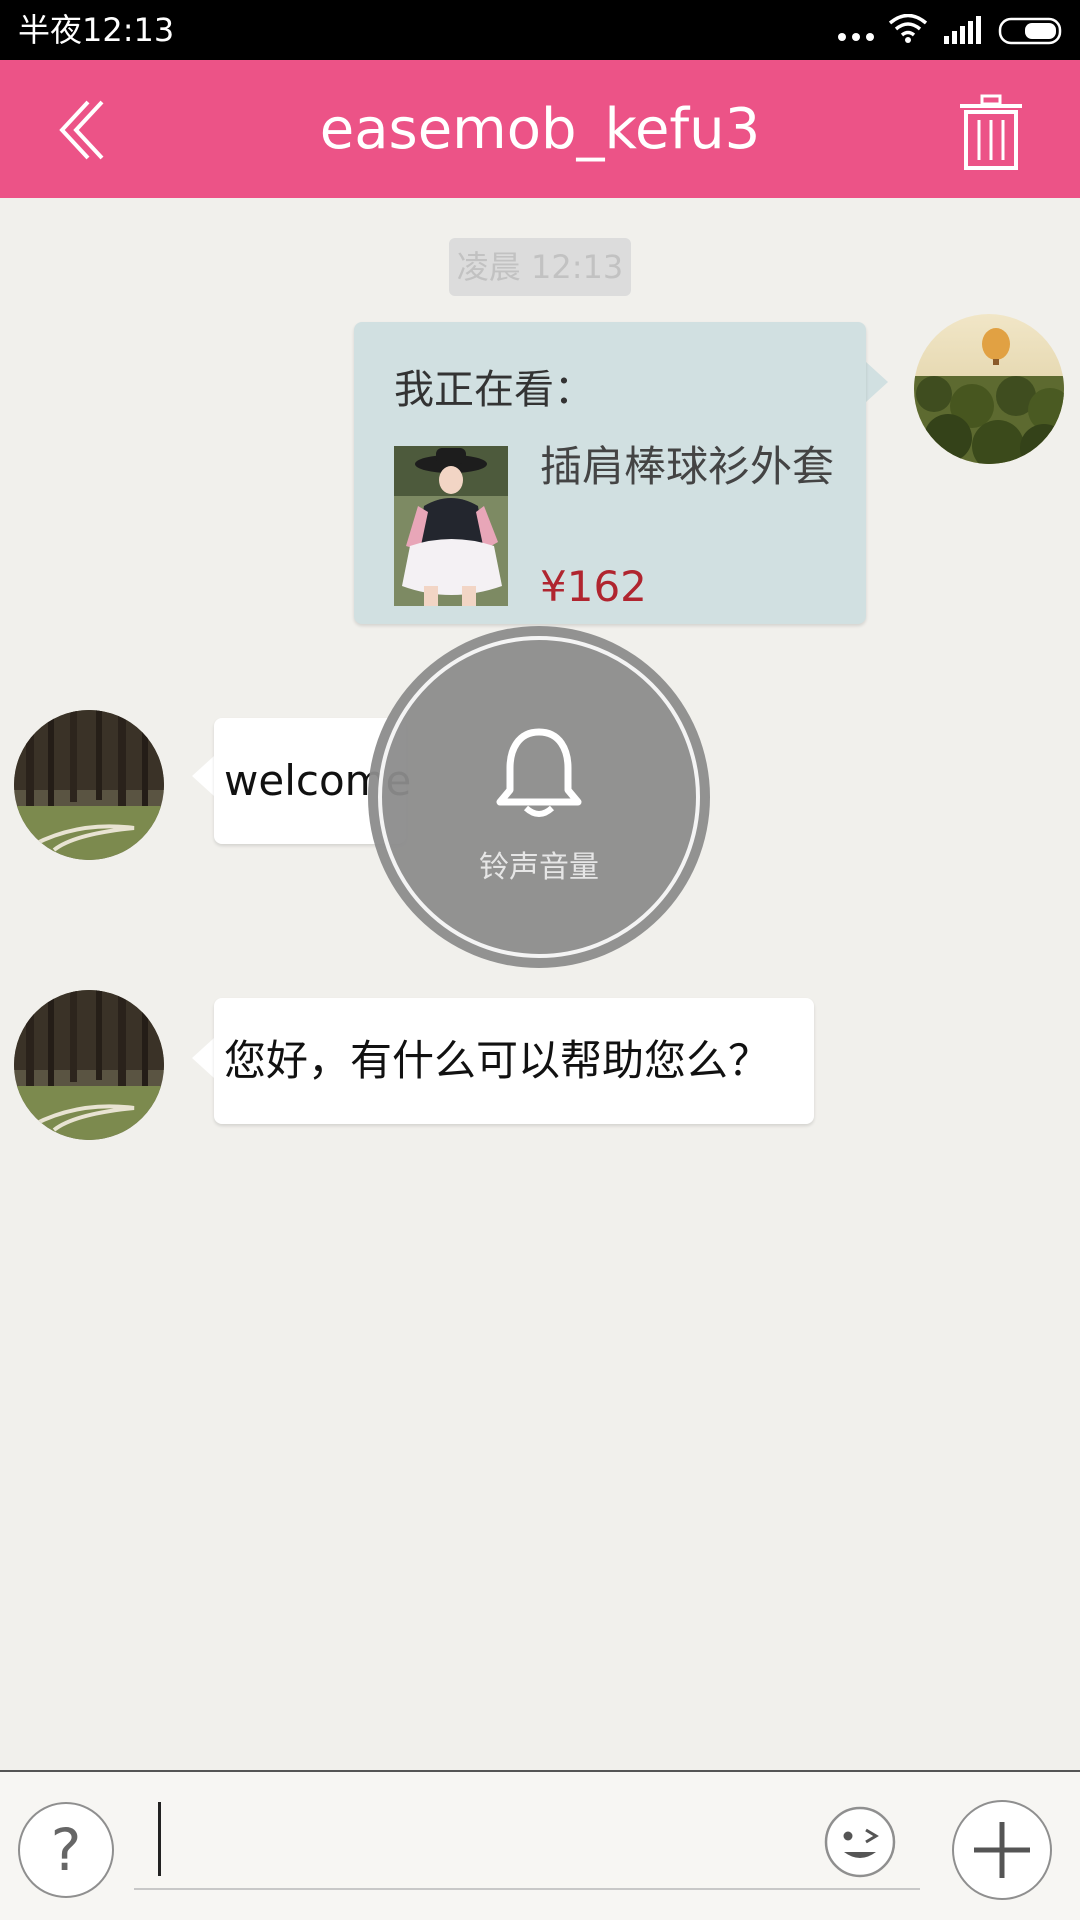 This screenshot has width=1080, height=1920. I want to click on back-button, so click(86, 130).